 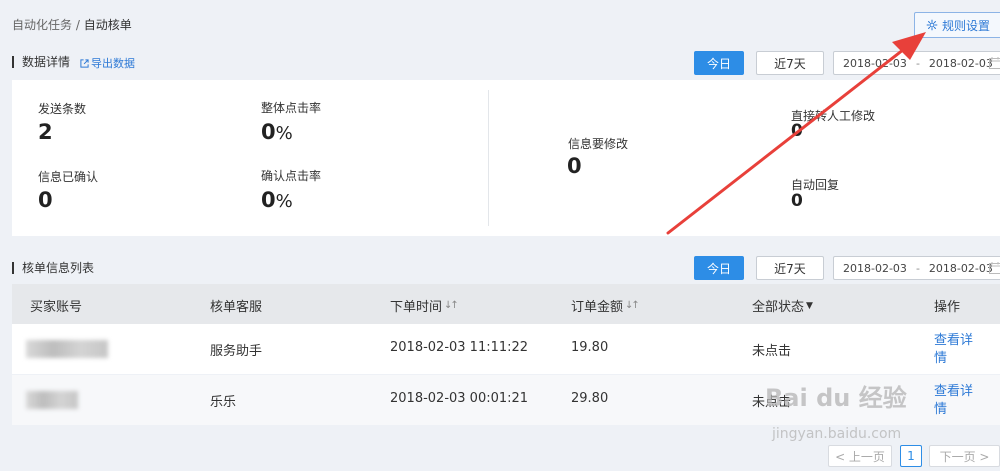 What do you see at coordinates (790, 63) in the screenshot?
I see `data-last7-button: 近7天` at bounding box center [790, 63].